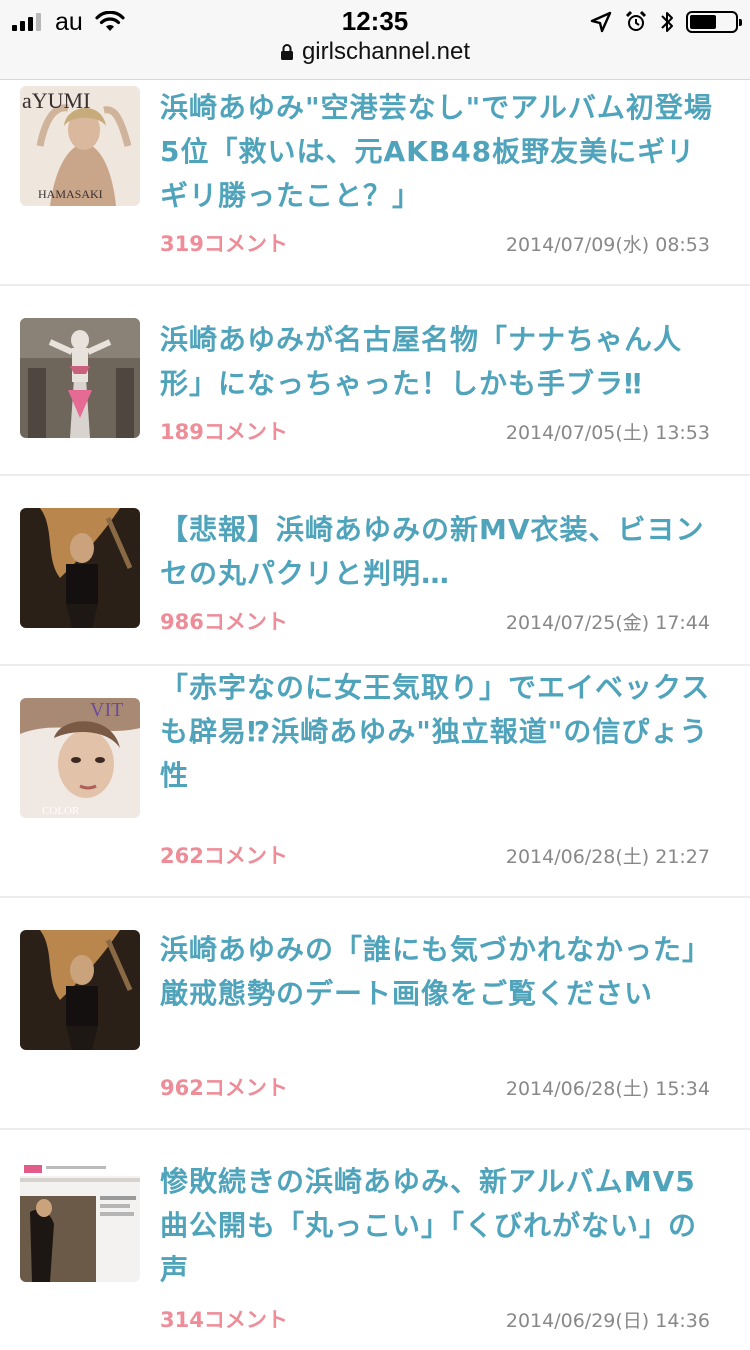 This screenshot has height=1350, width=750. What do you see at coordinates (70, 194) in the screenshot?
I see `svg-text: HAMASAKI` at bounding box center [70, 194].